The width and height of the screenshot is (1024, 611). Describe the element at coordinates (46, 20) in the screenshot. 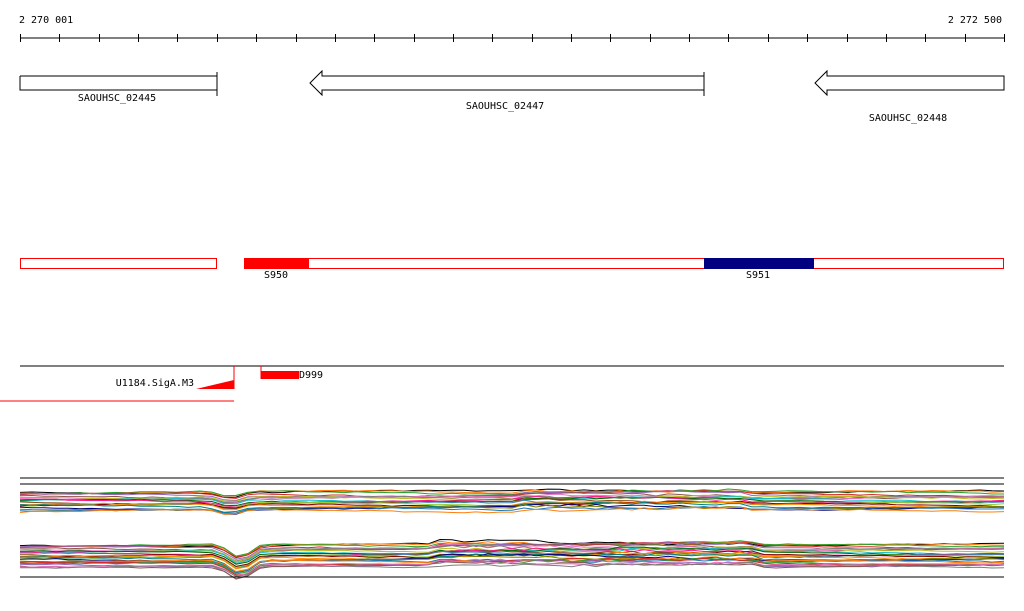

I see `ruler-start-label: 2 270 001` at that location.